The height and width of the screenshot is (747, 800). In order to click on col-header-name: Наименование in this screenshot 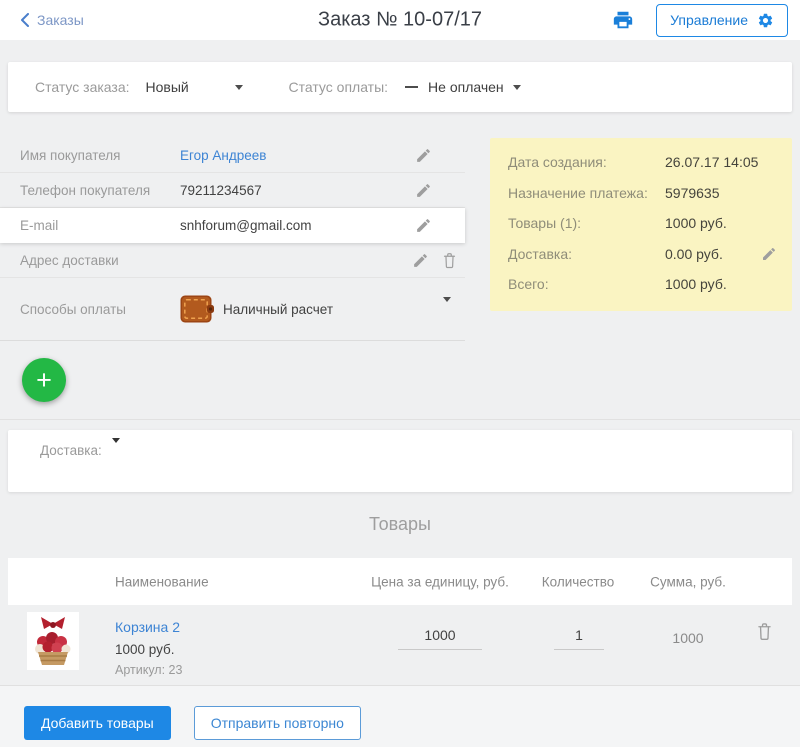, I will do `click(162, 581)`.